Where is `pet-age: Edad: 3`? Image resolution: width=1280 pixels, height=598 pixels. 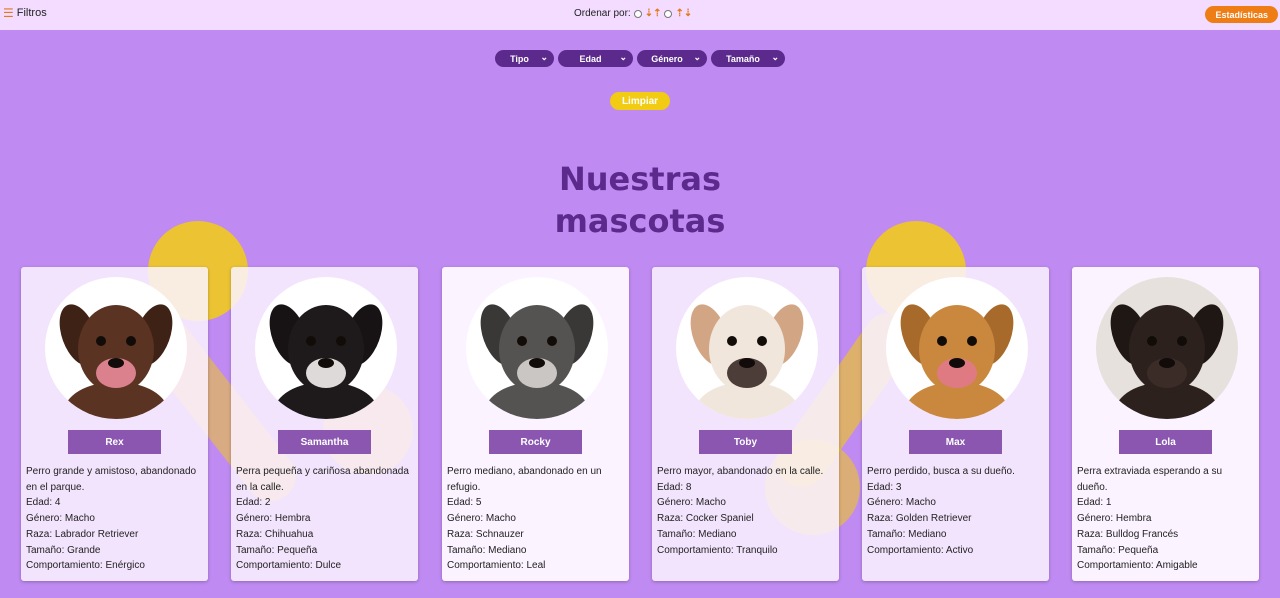 pet-age: Edad: 3 is located at coordinates (884, 487).